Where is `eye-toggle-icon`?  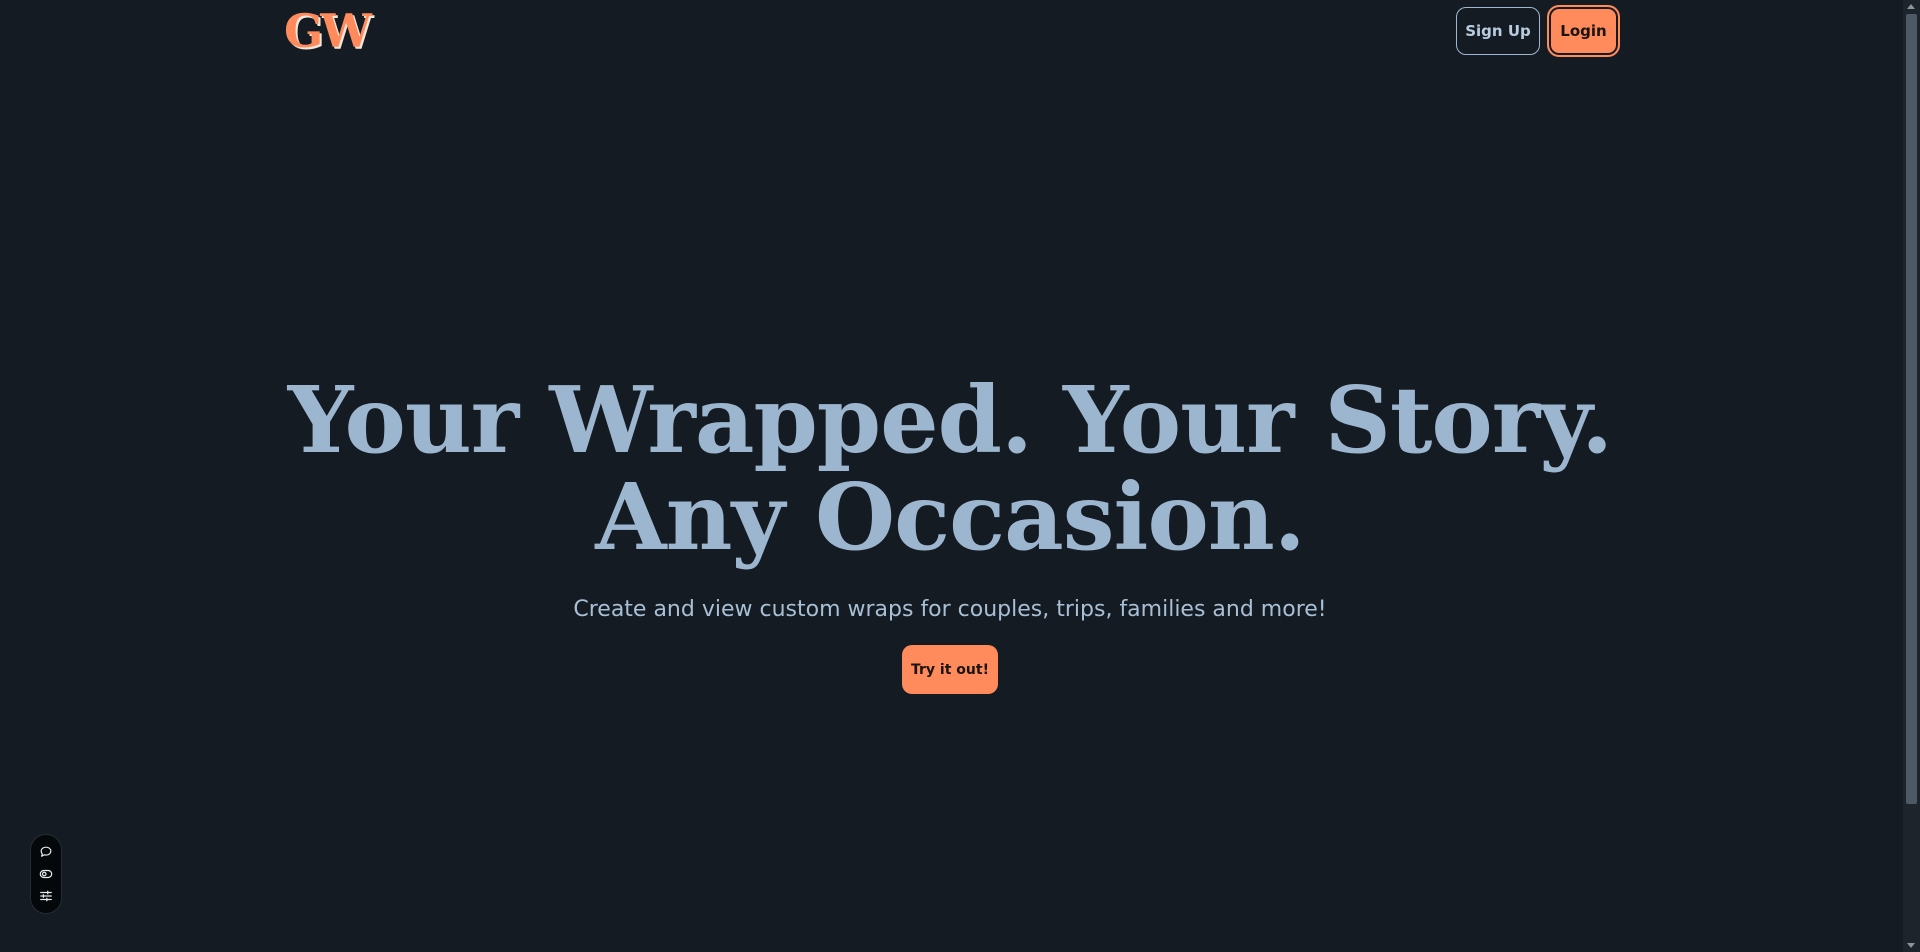 eye-toggle-icon is located at coordinates (46, 874).